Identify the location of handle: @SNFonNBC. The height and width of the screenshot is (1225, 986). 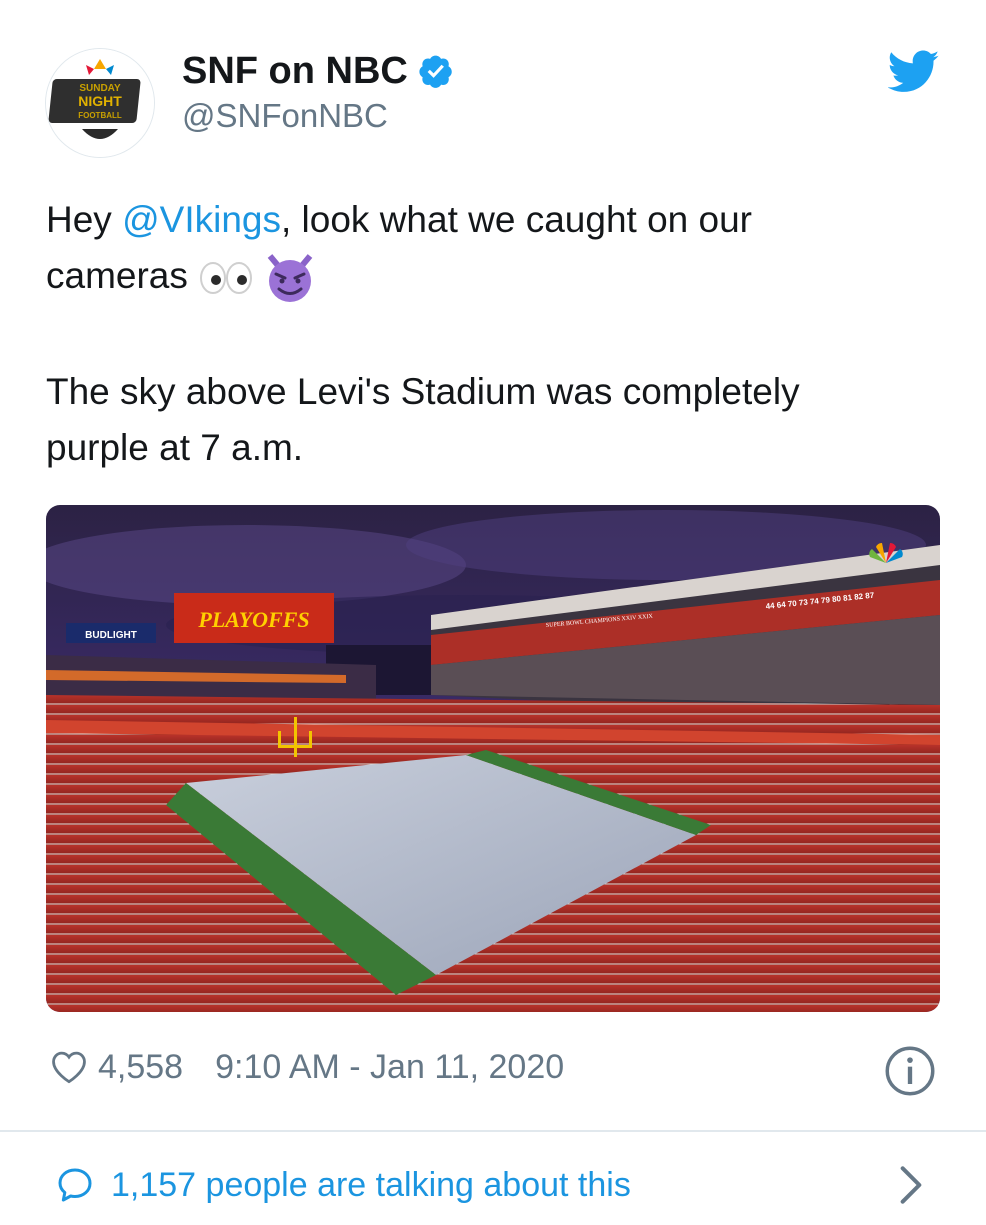
(285, 116).